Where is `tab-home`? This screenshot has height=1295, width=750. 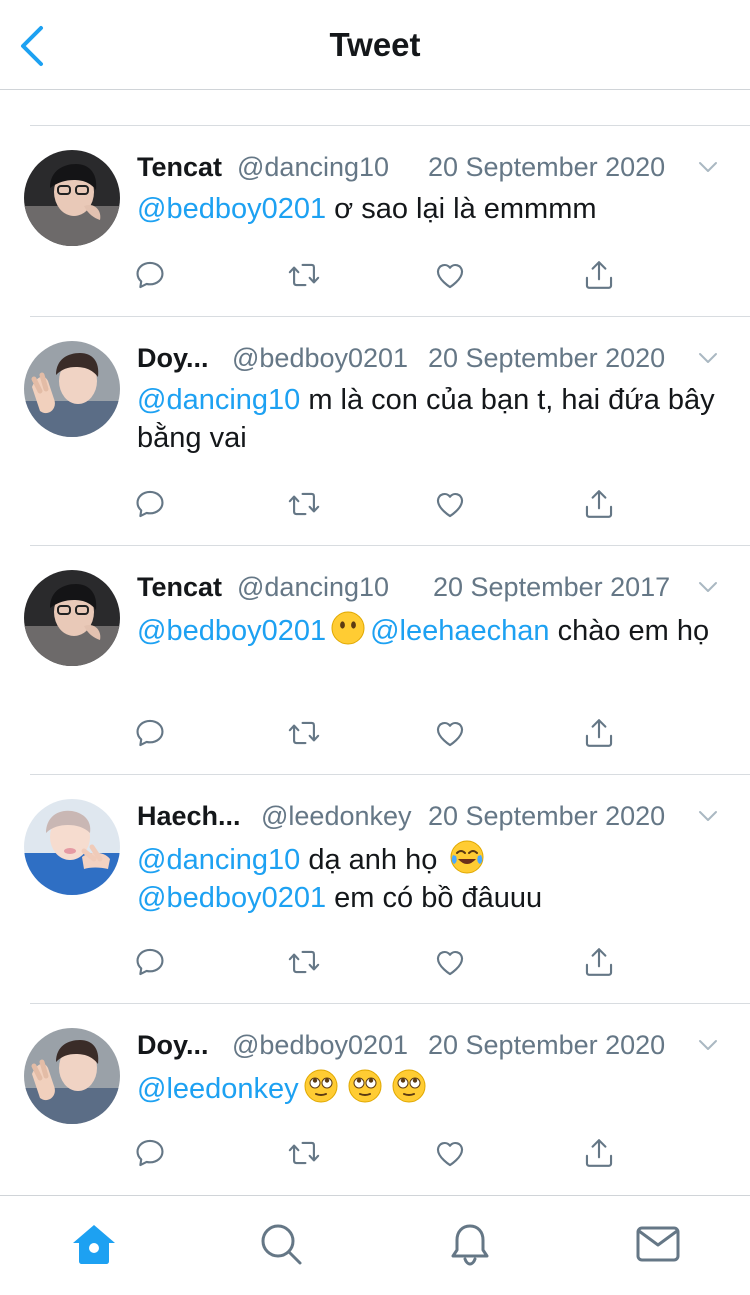 tab-home is located at coordinates (94, 1244).